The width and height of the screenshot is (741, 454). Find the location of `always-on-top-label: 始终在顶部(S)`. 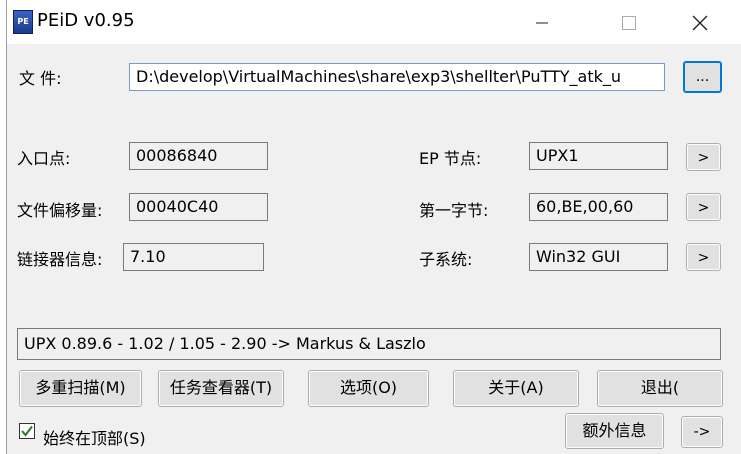

always-on-top-label: 始终在顶部(S) is located at coordinates (94, 437).